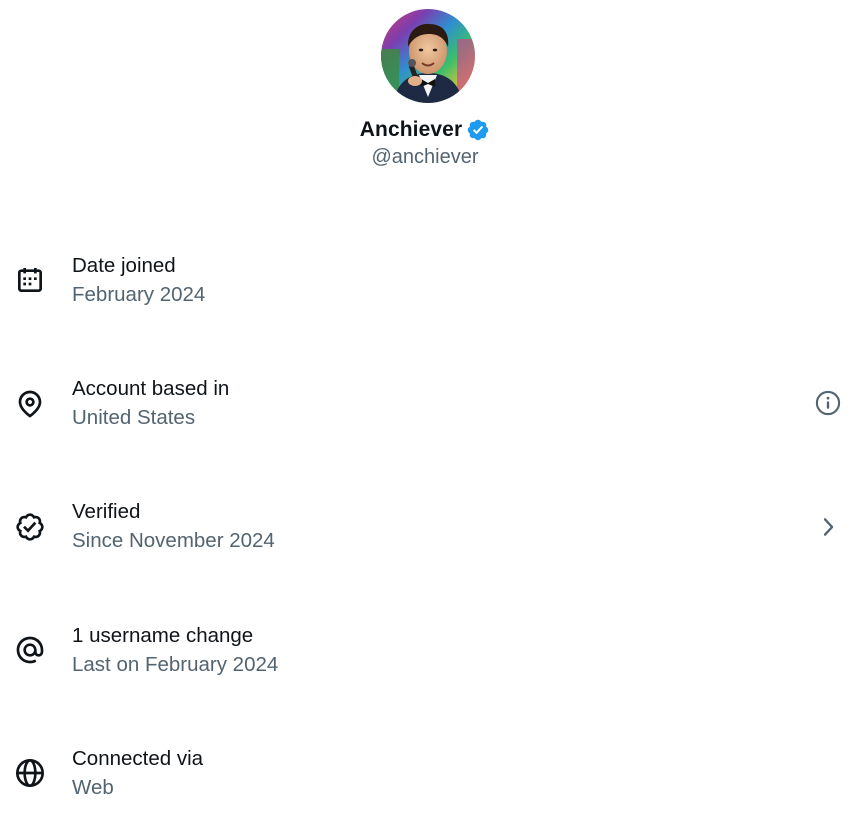 This screenshot has width=850, height=815. What do you see at coordinates (30, 527) in the screenshot?
I see `verified-badge-outline-icon` at bounding box center [30, 527].